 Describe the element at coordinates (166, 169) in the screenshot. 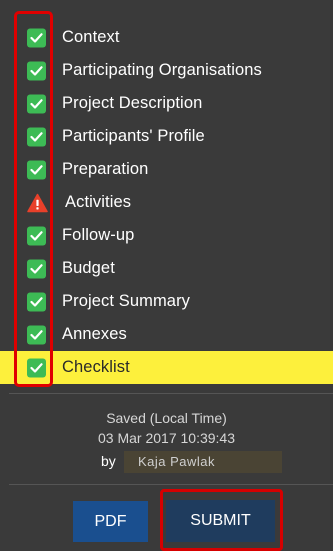

I see `nav-item-preparation: Preparation` at that location.